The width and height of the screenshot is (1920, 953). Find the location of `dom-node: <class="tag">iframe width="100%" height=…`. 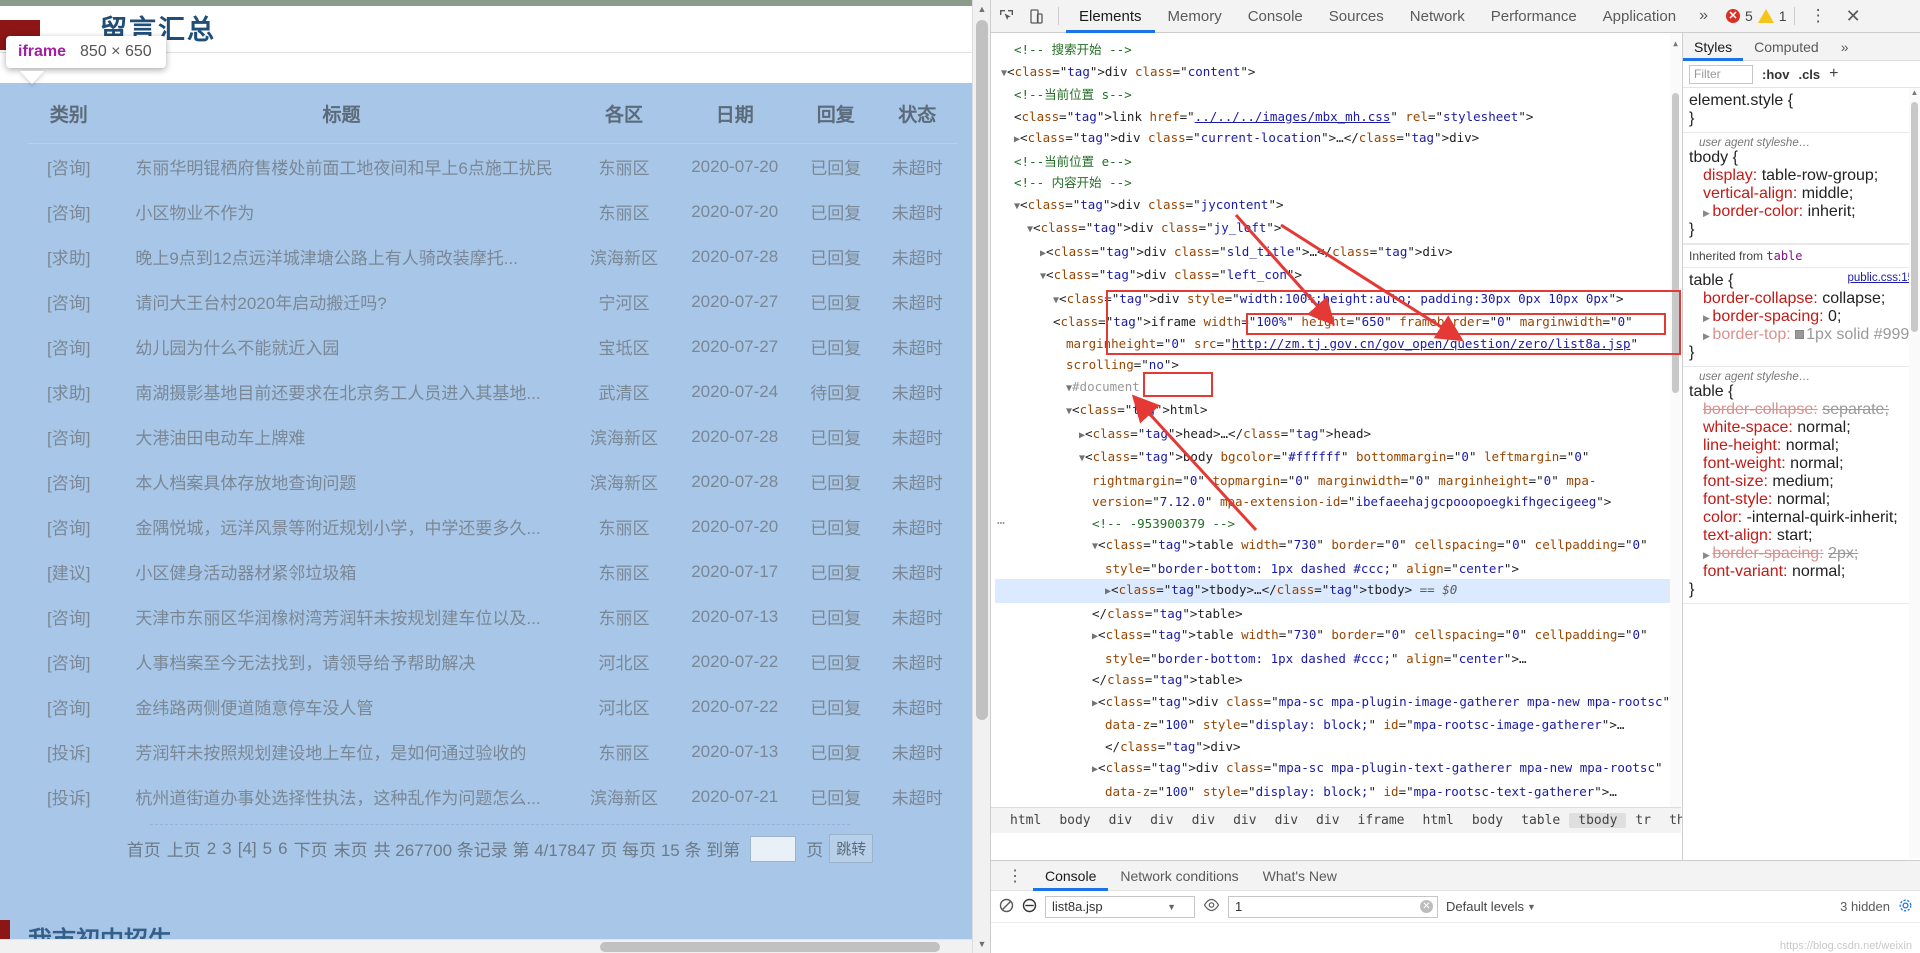

dom-node: <class="tag">iframe width="100%" height=… is located at coordinates (1338, 343).